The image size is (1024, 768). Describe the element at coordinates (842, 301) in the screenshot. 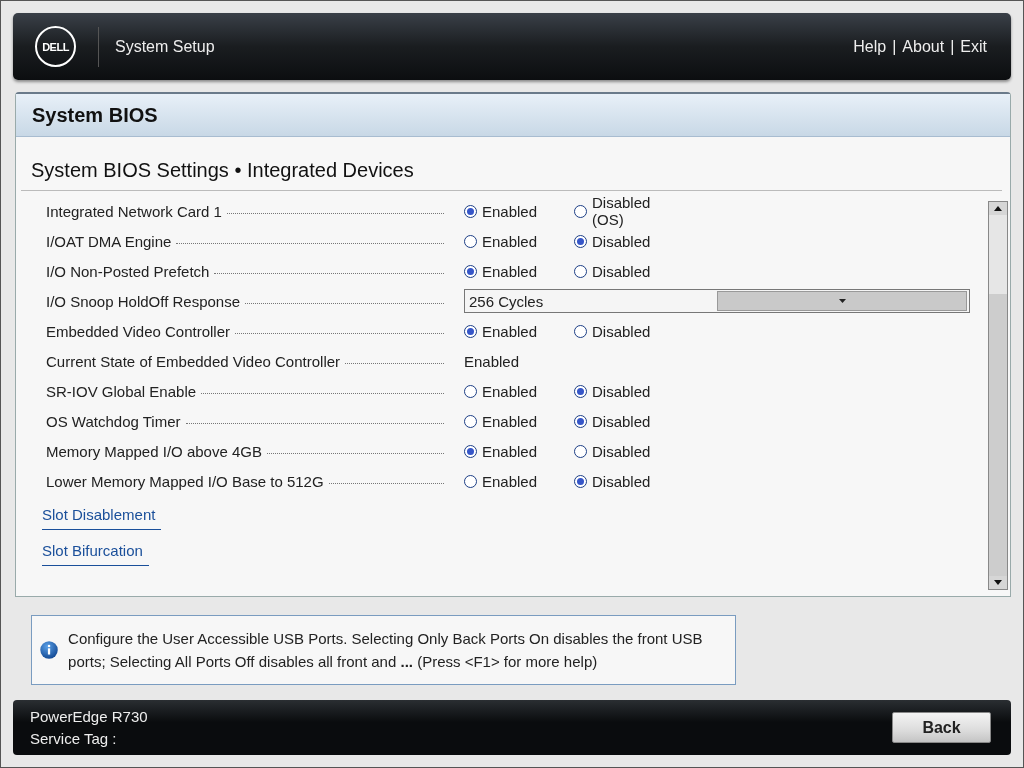

I see `caret-icon` at that location.